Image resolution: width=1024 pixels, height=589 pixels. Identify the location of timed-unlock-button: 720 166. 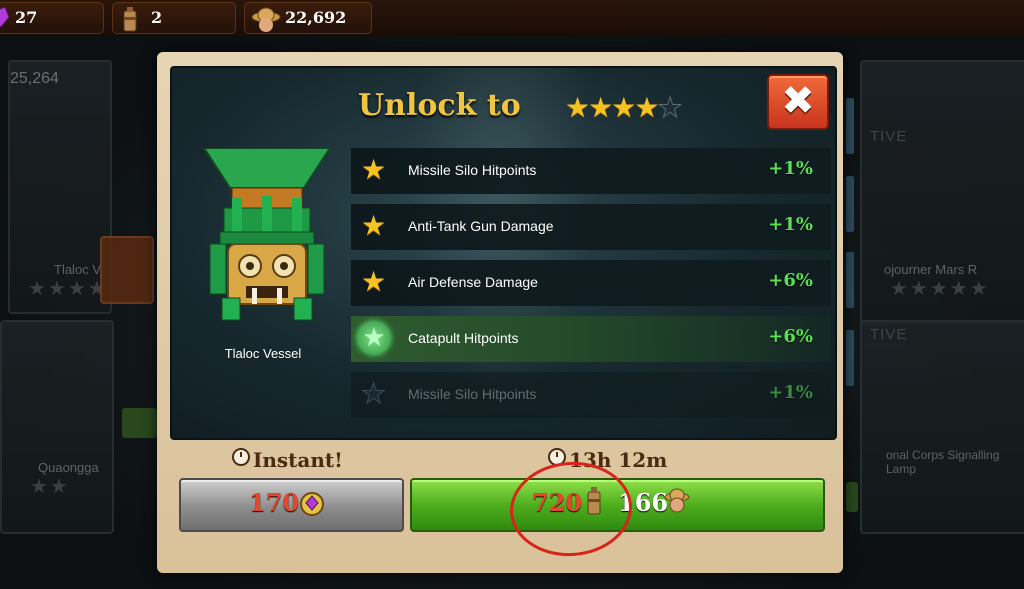
(617, 505).